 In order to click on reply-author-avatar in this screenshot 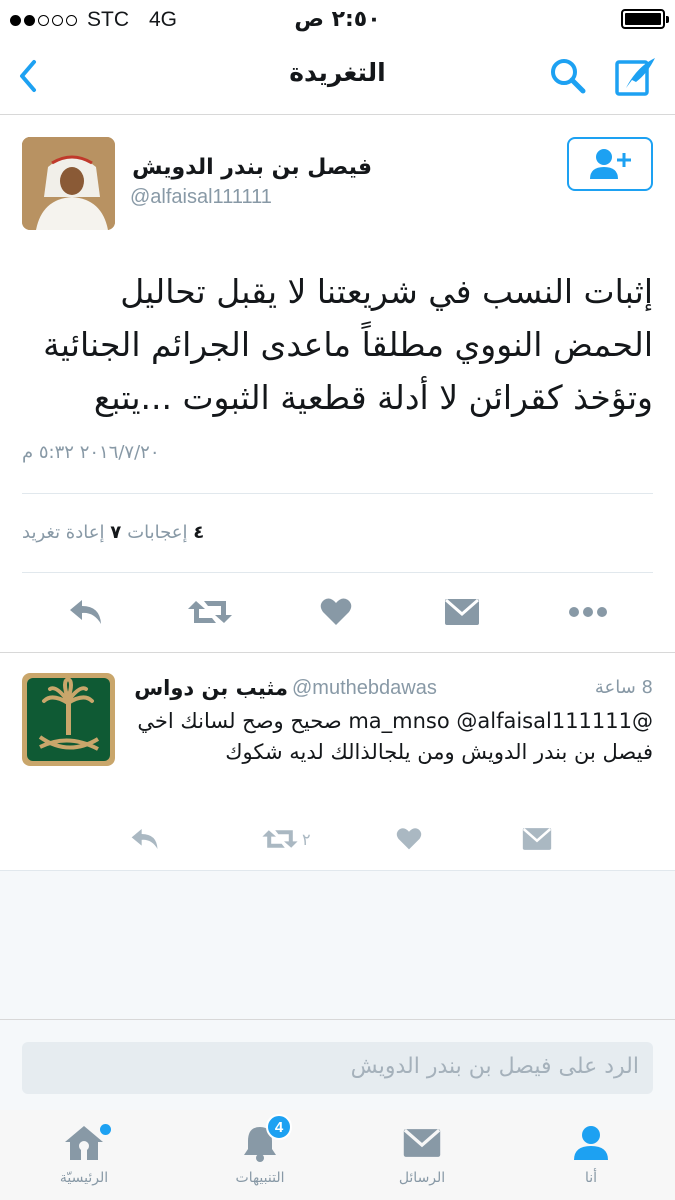, I will do `click(68, 719)`.